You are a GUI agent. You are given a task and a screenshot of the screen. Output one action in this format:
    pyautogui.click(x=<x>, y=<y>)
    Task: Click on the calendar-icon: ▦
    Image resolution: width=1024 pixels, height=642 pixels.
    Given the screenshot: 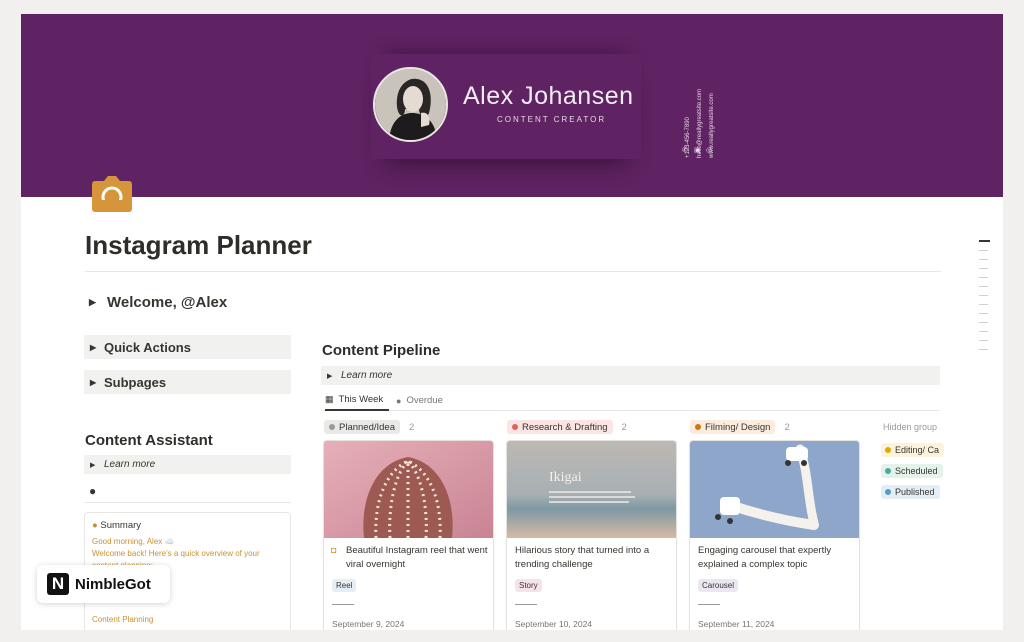 What is the action you would take?
    pyautogui.click(x=329, y=399)
    